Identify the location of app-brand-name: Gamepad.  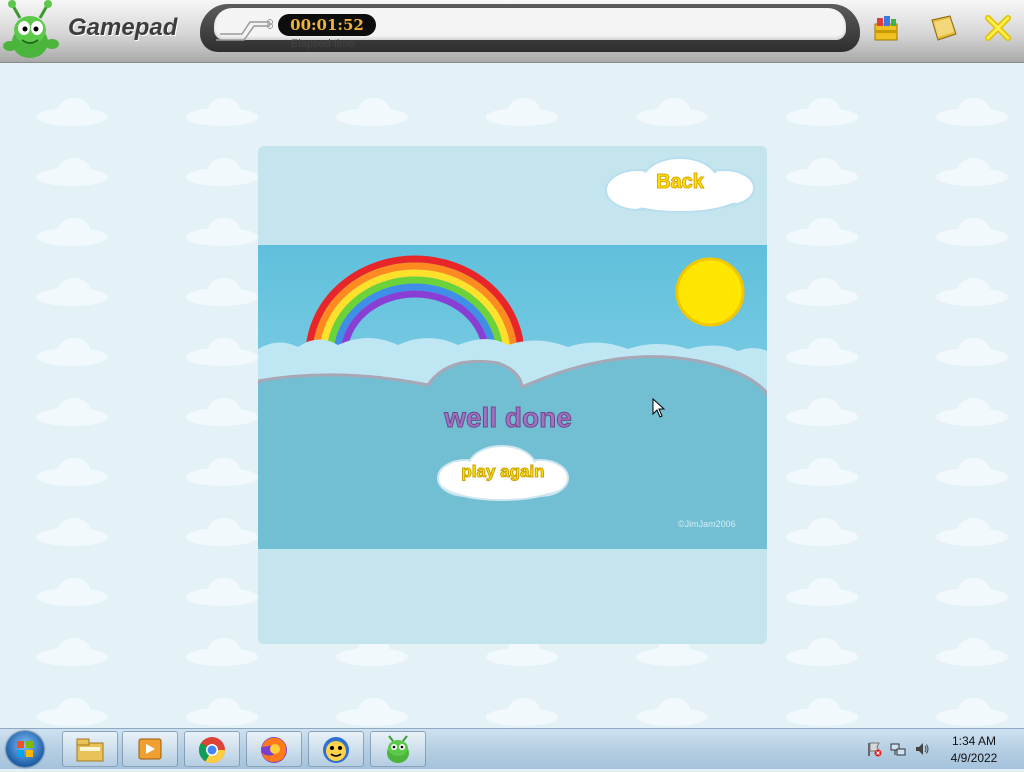
(123, 27).